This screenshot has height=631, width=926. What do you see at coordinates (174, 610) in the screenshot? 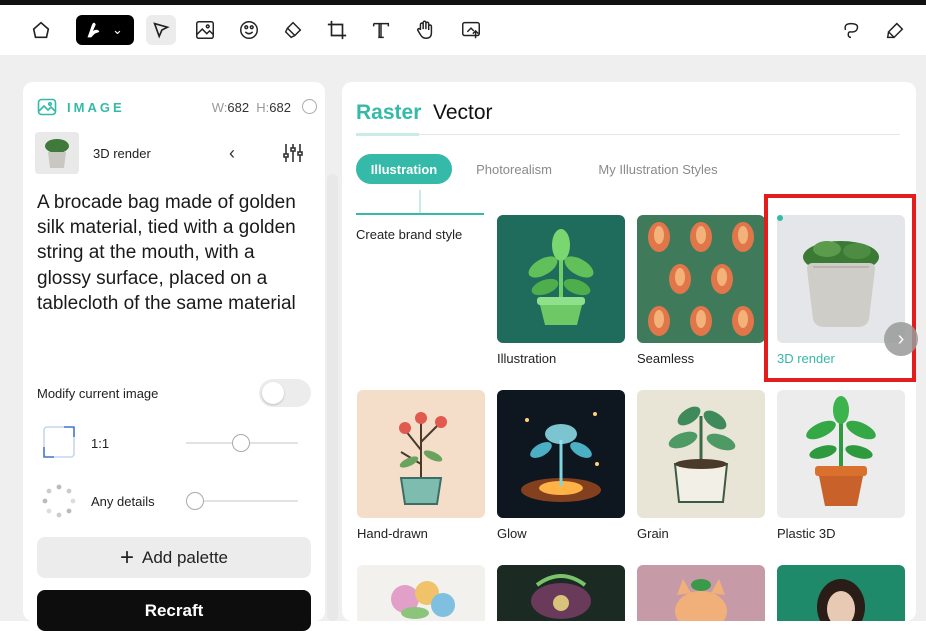
I see `recraft-button: Recraft` at bounding box center [174, 610].